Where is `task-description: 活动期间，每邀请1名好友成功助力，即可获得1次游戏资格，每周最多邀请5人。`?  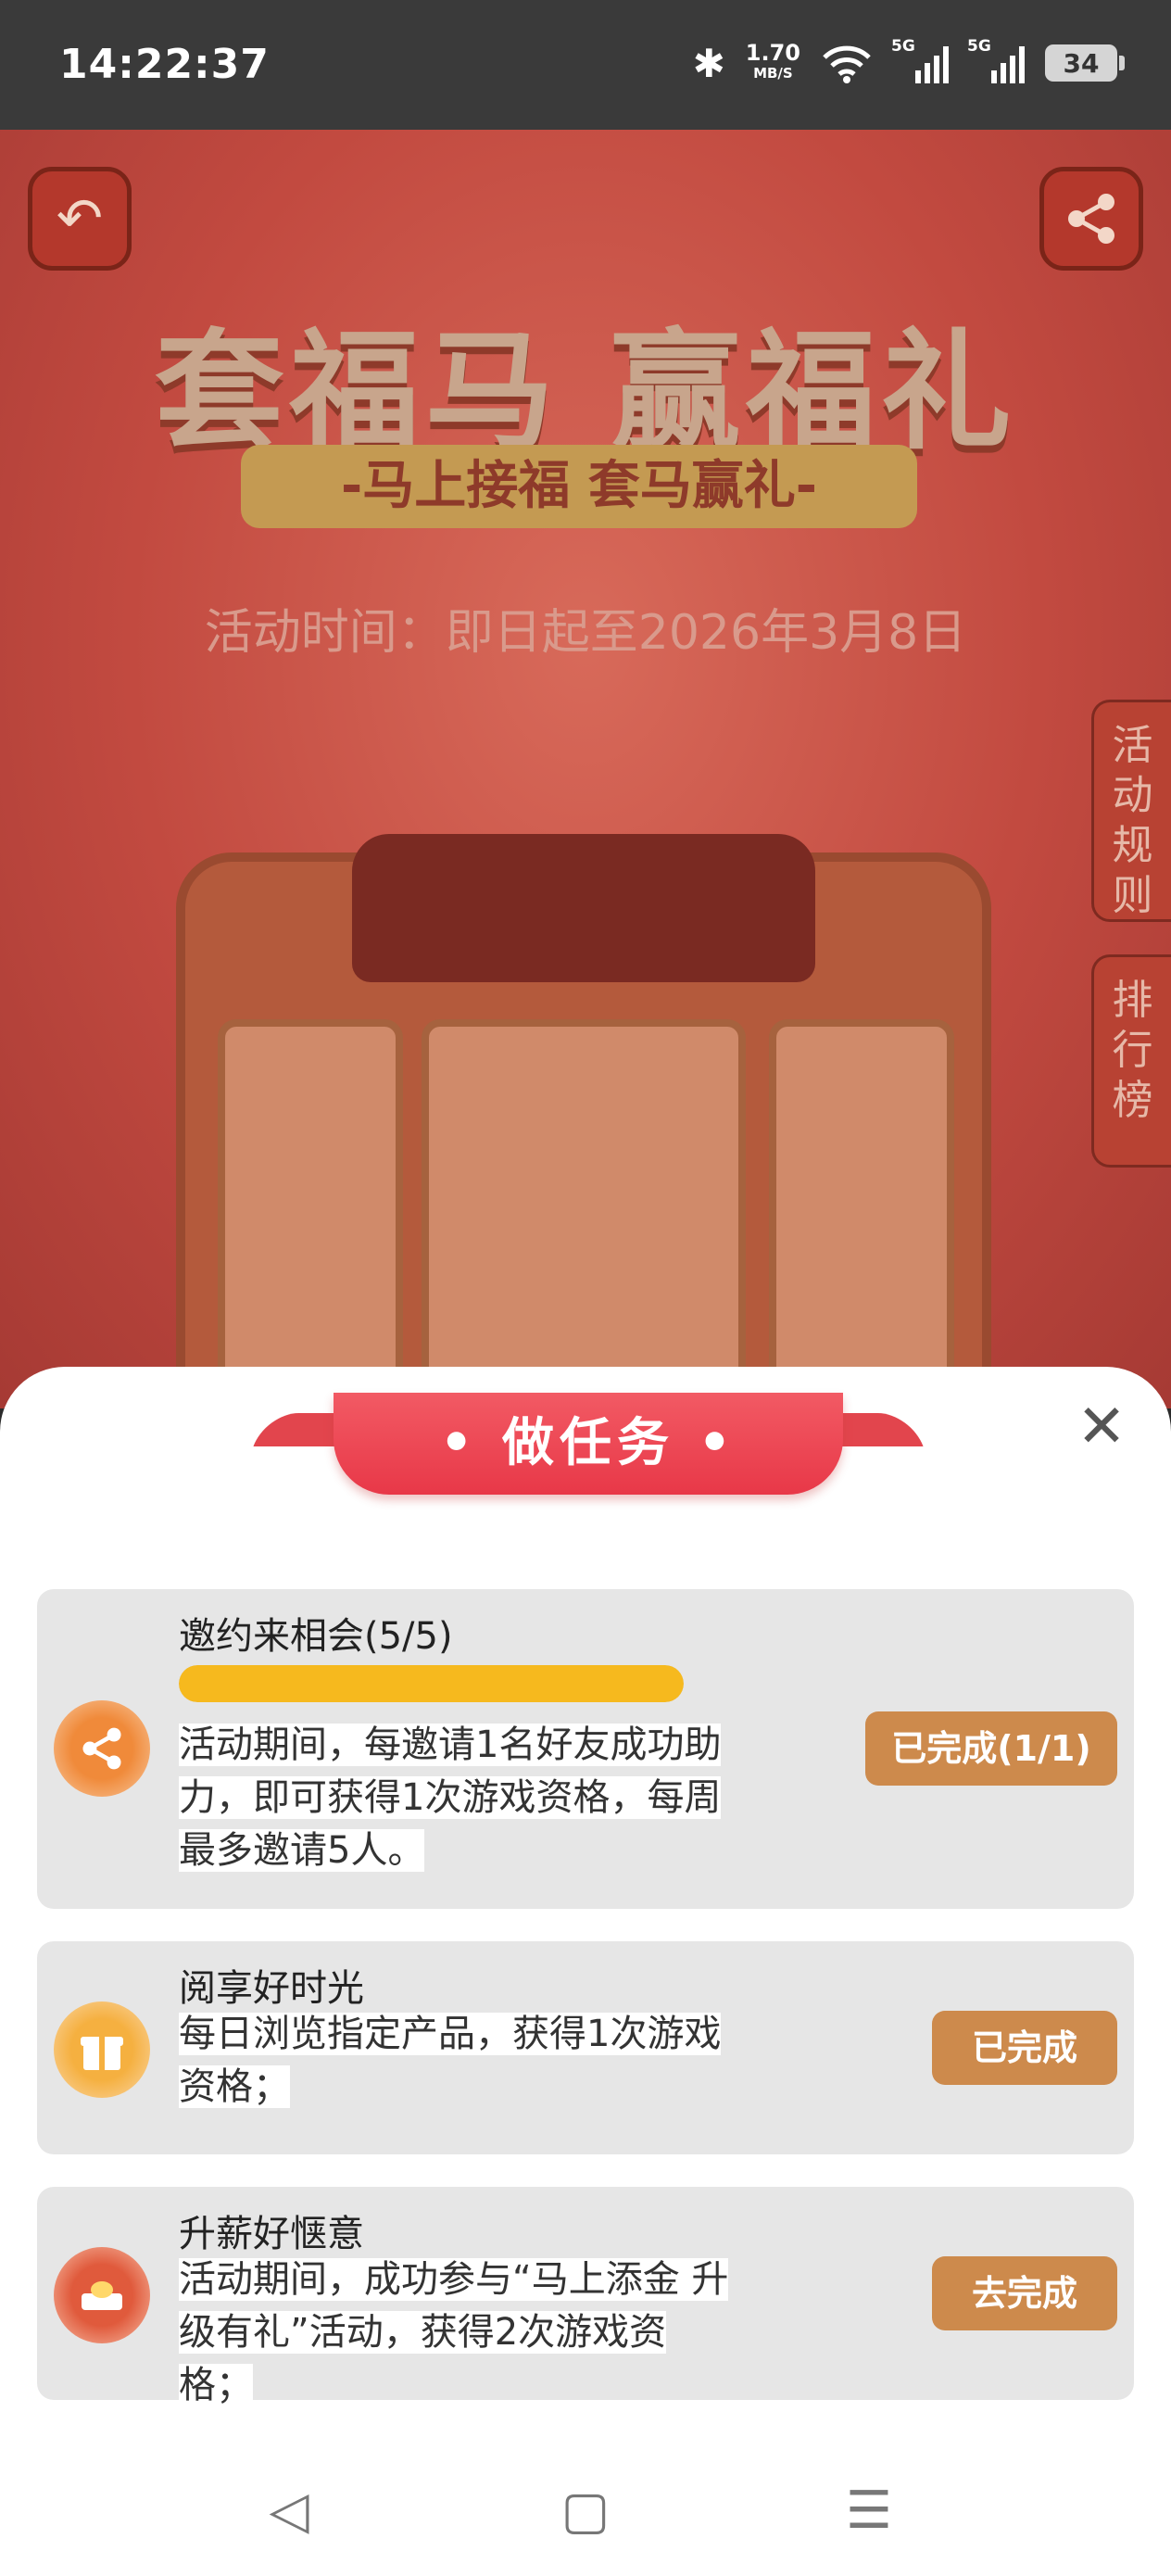 task-description: 活动期间，每邀请1名好友成功助力，即可获得1次游戏资格，每周最多邀请5人。 is located at coordinates (451, 1798).